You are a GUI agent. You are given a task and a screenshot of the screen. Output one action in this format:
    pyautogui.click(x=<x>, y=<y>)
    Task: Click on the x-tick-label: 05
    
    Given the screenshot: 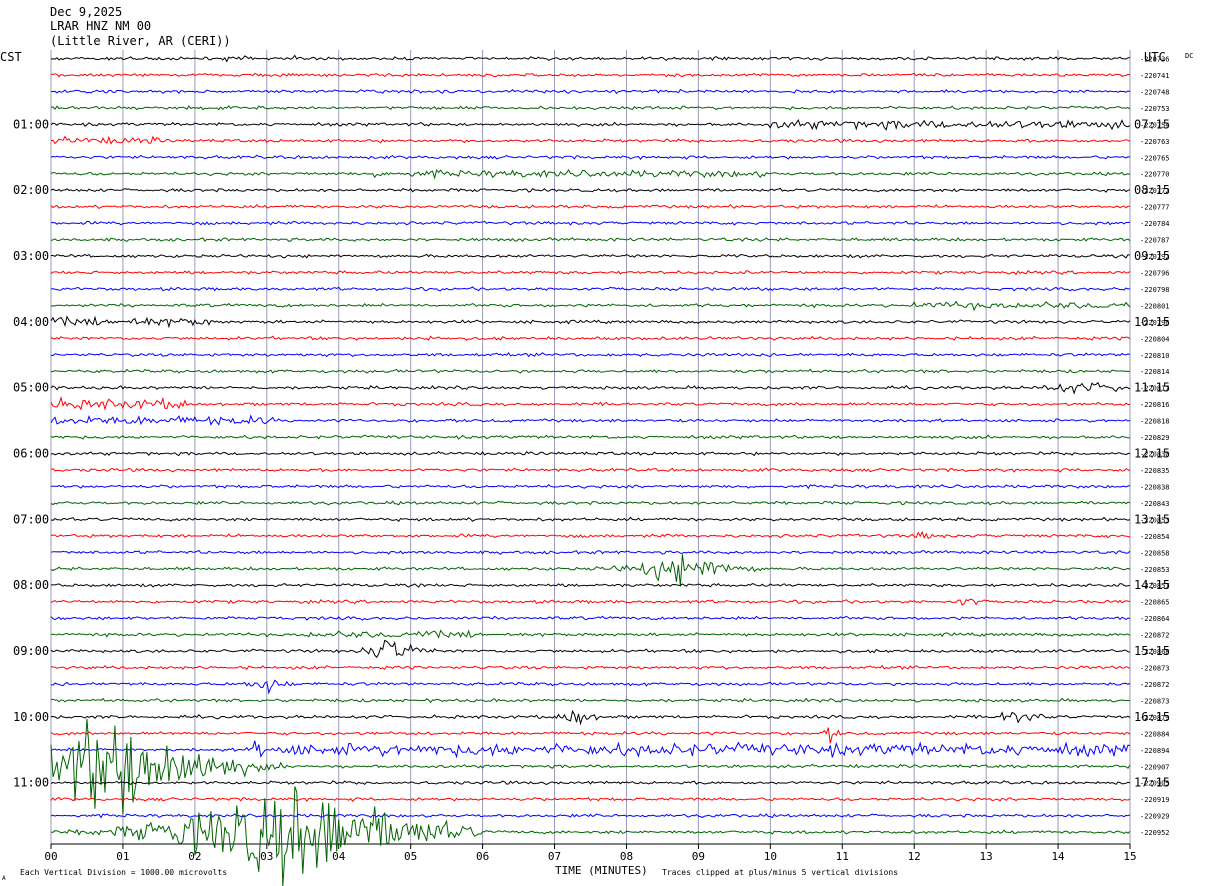 What is the action you would take?
    pyautogui.click(x=410, y=856)
    